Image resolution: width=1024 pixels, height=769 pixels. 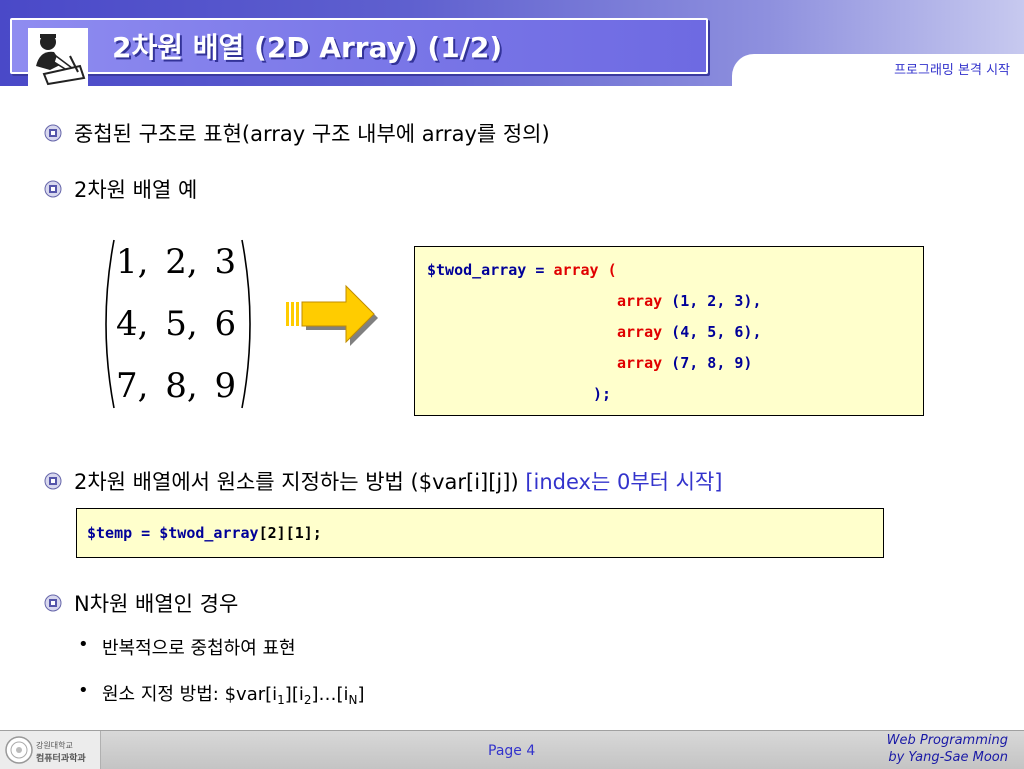 What do you see at coordinates (330, 694) in the screenshot?
I see `access-mid: ]…[i` at bounding box center [330, 694].